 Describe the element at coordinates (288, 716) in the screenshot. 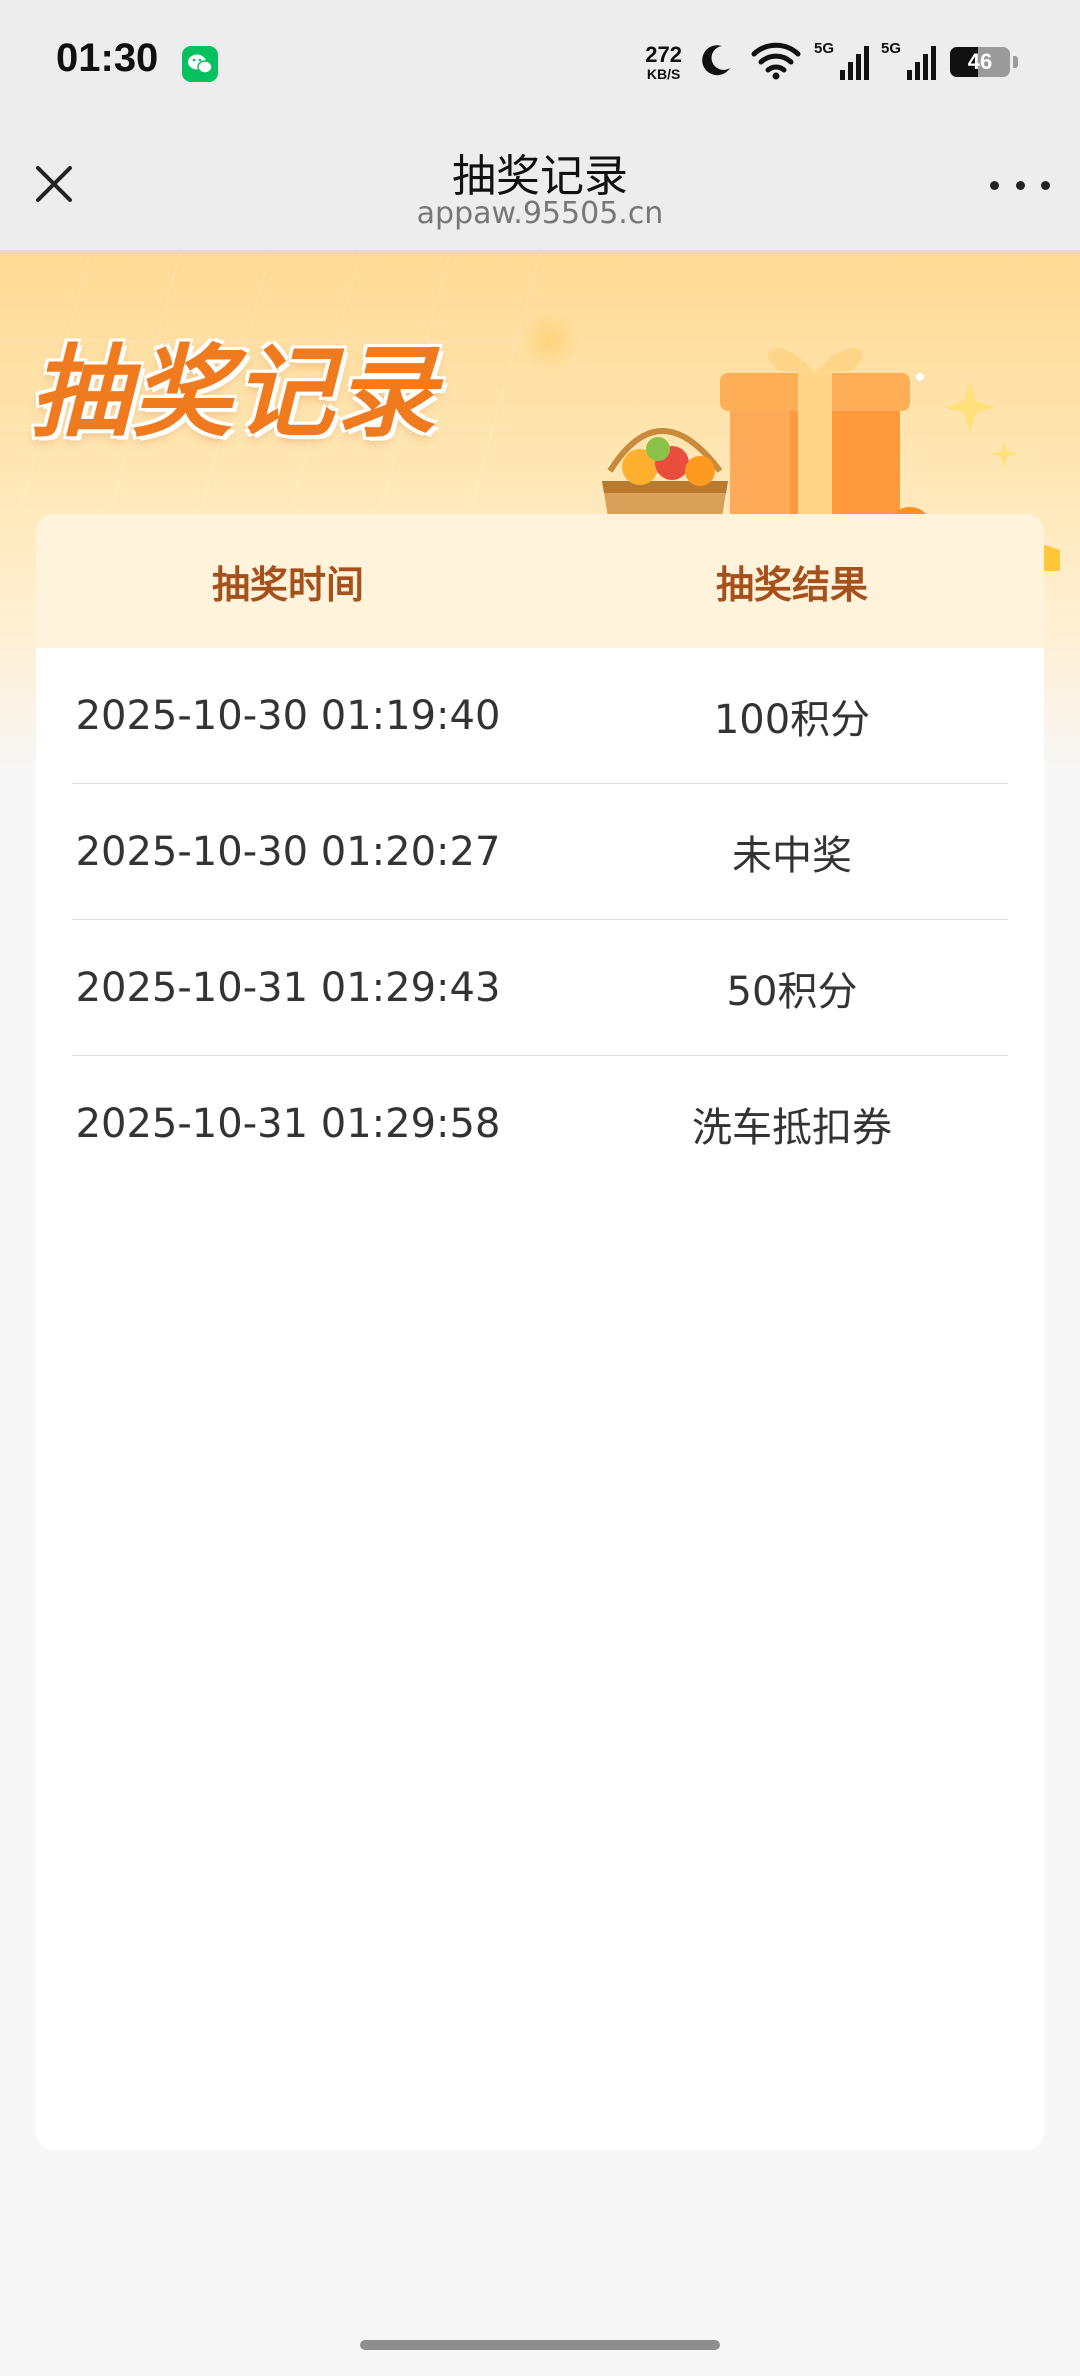

I see `cell-time: 2025-10-30 01:19:40` at that location.